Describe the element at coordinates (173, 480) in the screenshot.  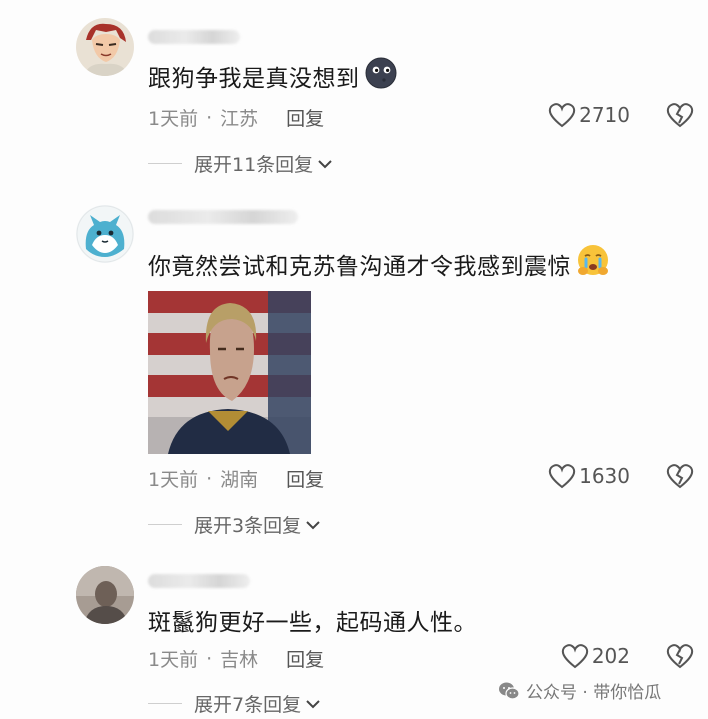
I see `comment-2-time: 1天前` at that location.